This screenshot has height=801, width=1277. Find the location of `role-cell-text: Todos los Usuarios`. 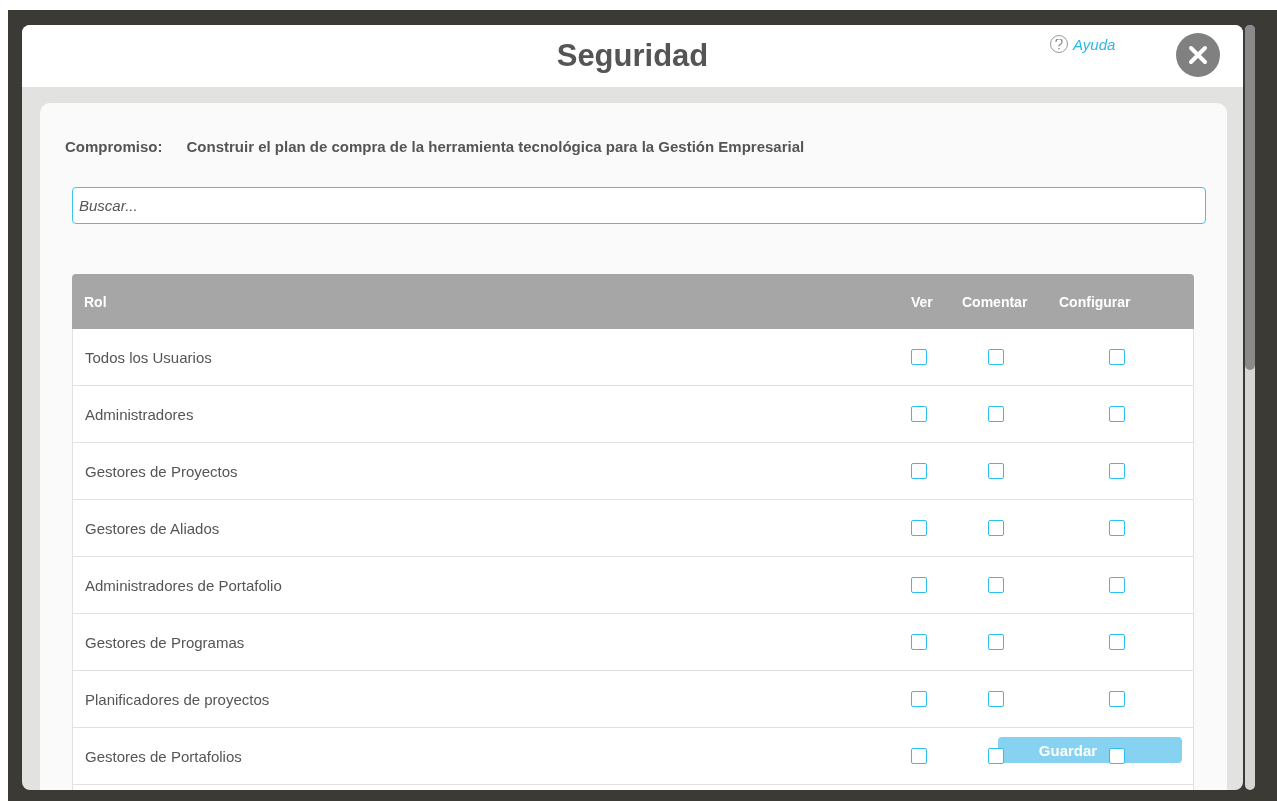

role-cell-text: Todos los Usuarios is located at coordinates (148, 357).